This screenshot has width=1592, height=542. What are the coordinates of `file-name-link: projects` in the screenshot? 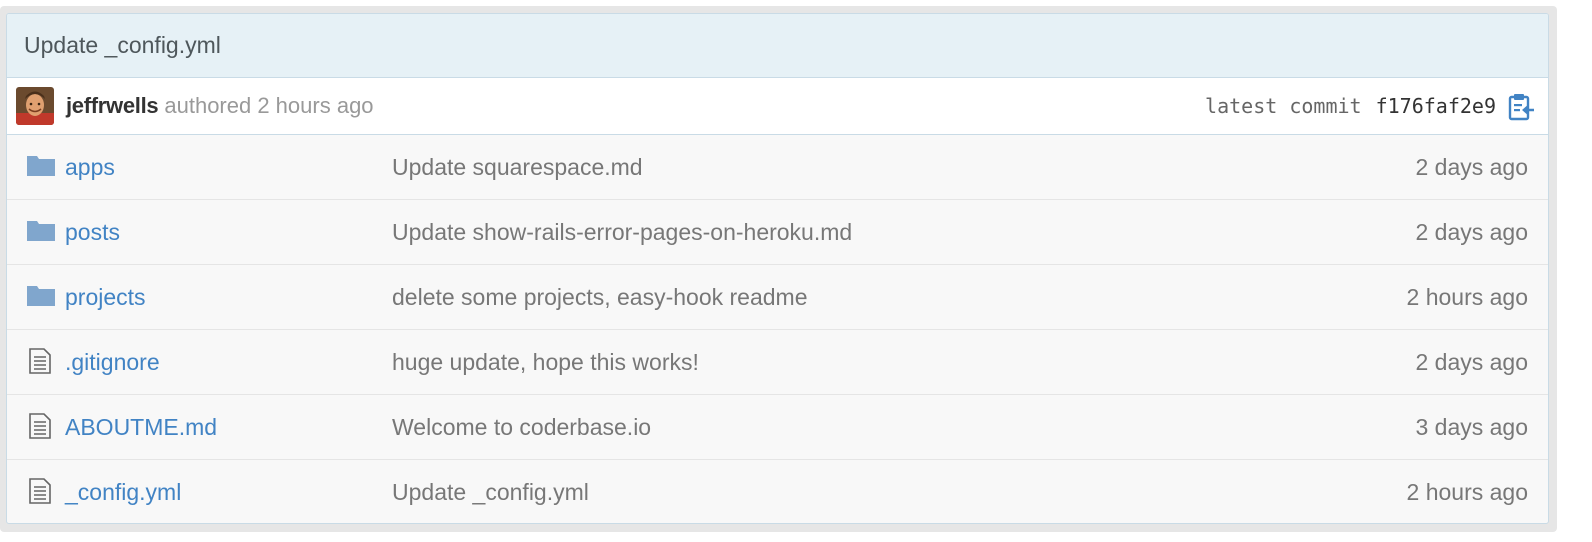 It's located at (105, 297).